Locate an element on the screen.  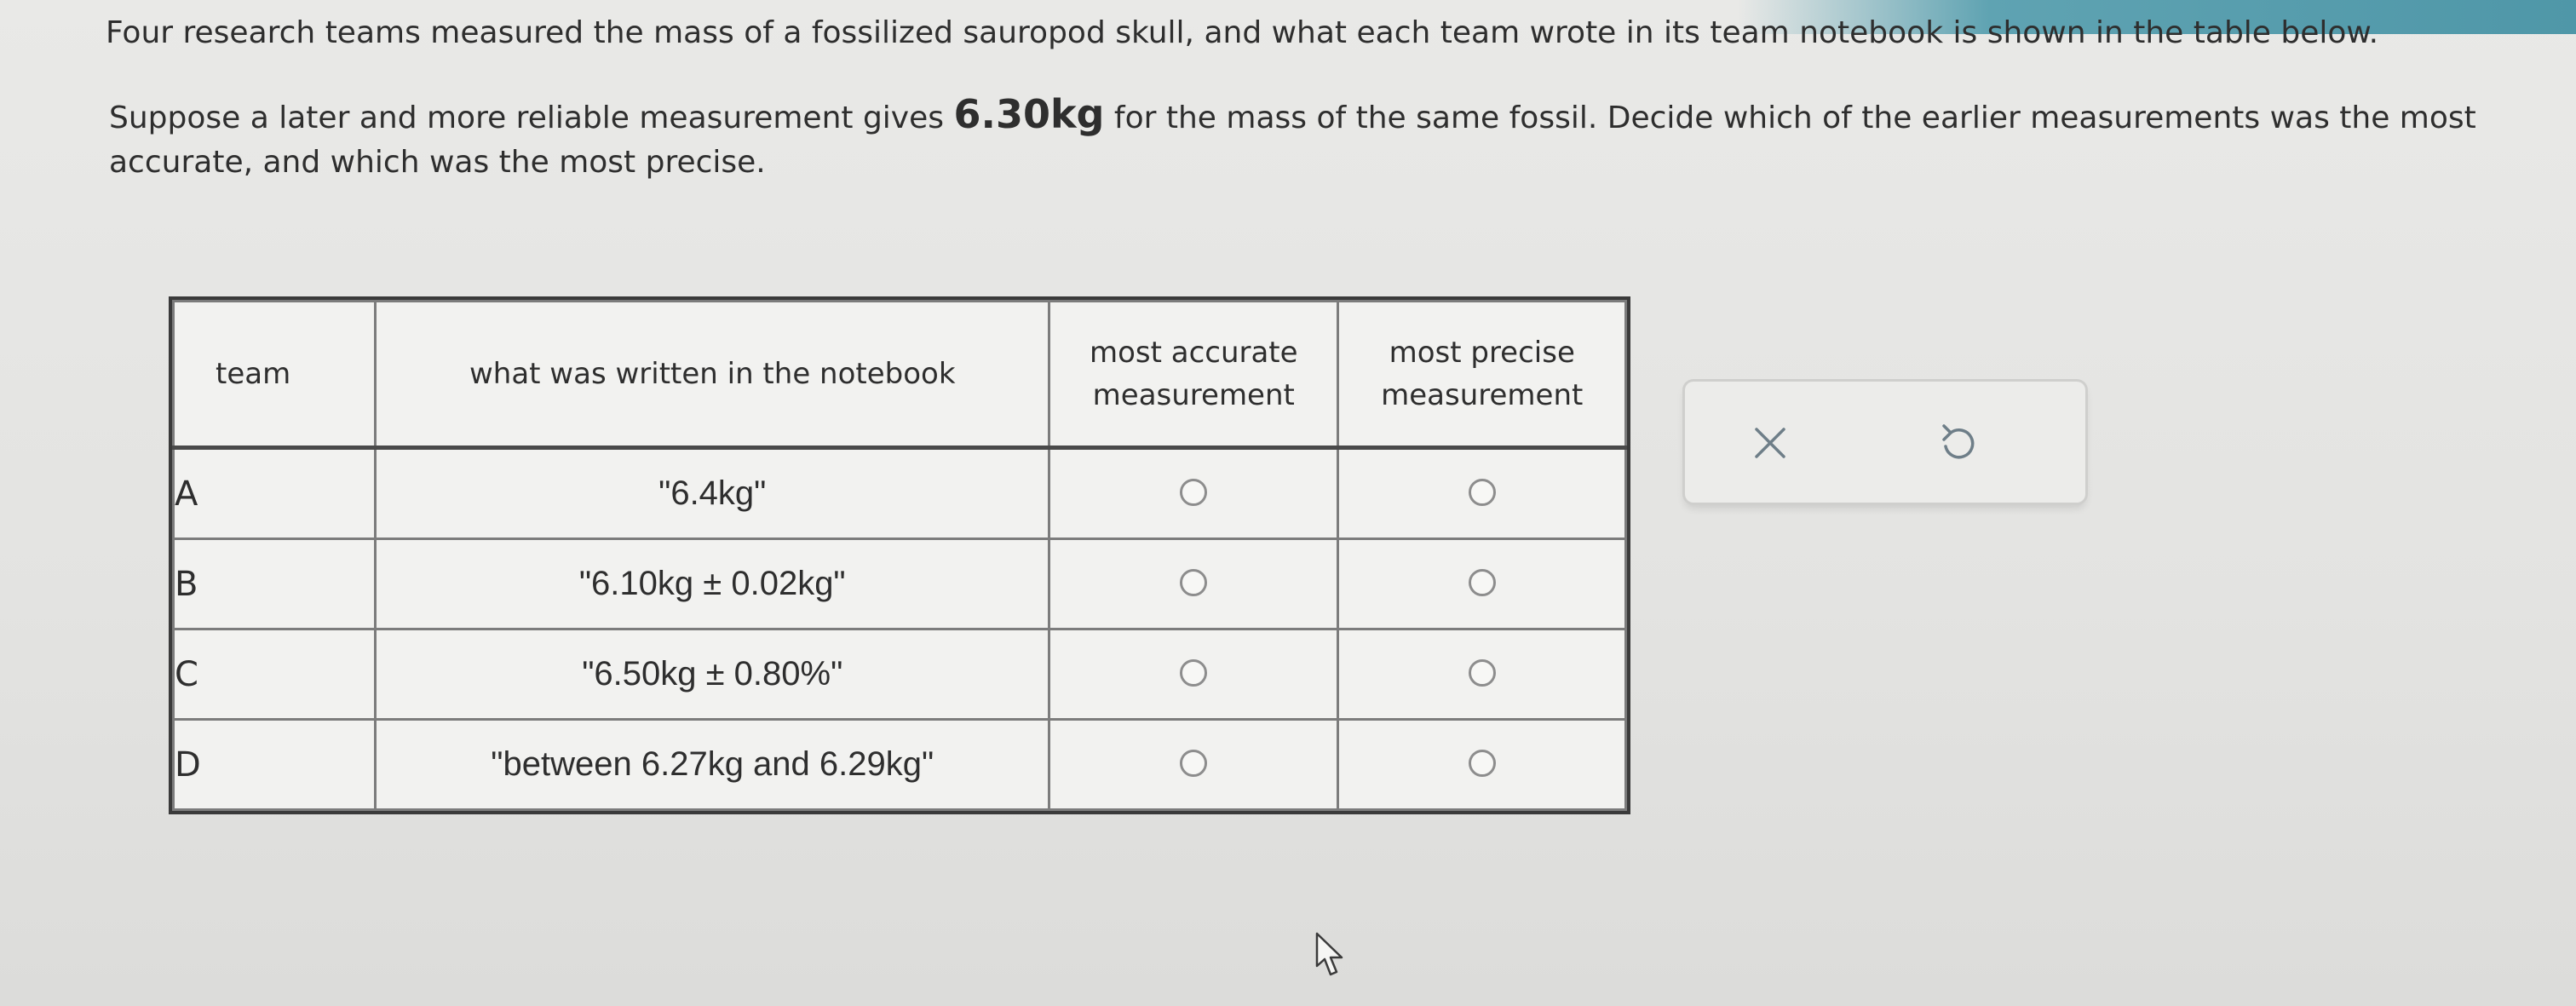
notebook-entry: "between 6.27kg and 6.29kg" is located at coordinates (713, 764).